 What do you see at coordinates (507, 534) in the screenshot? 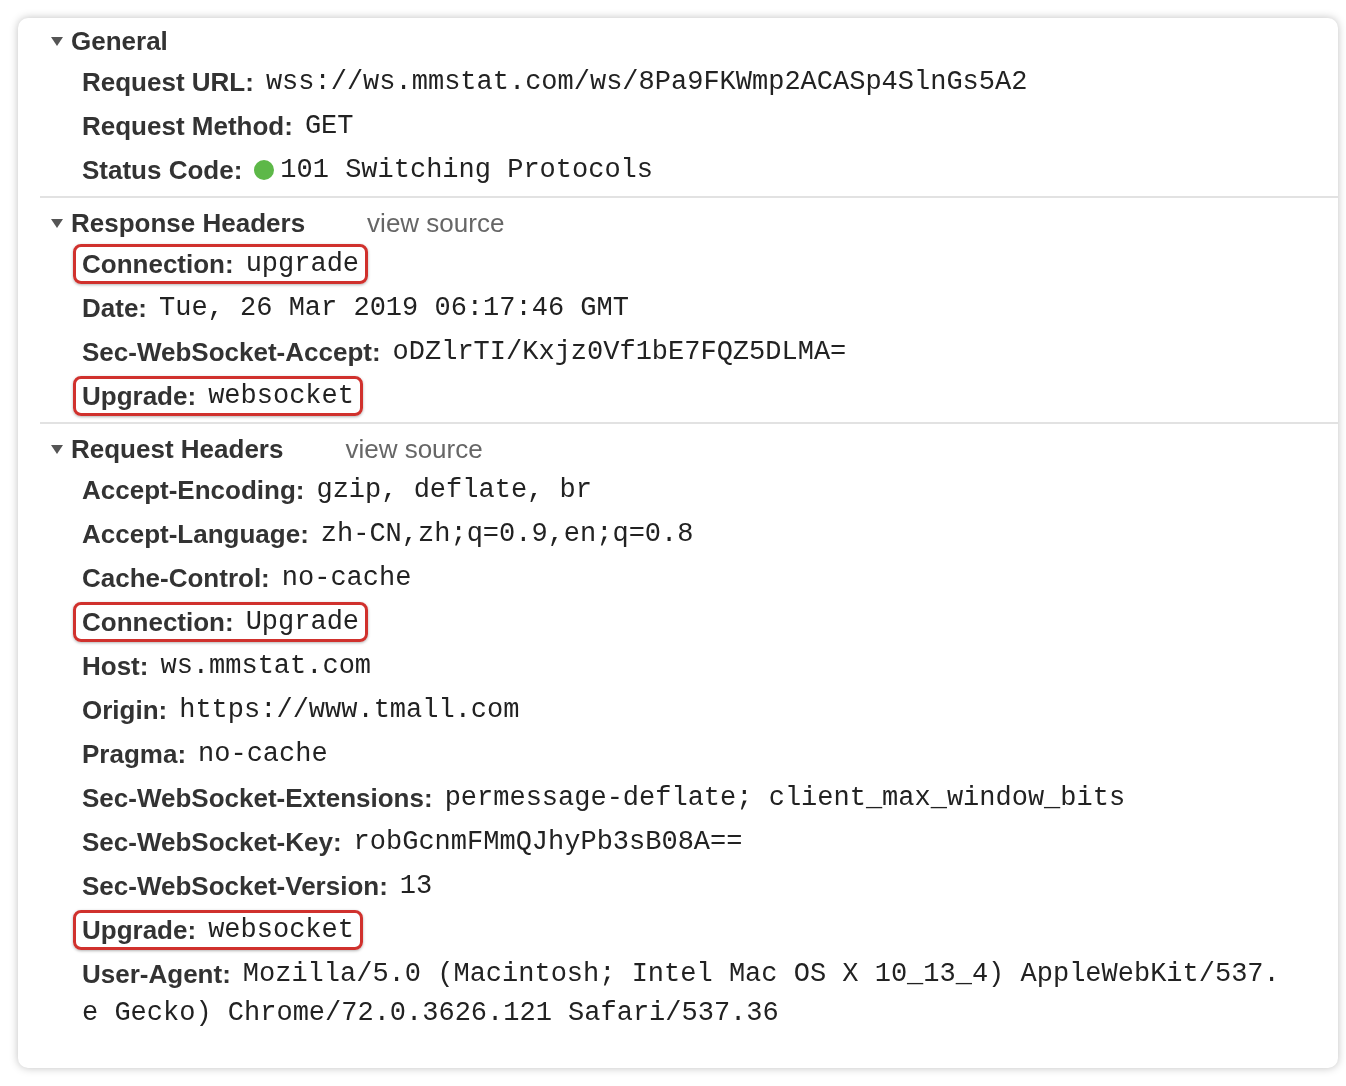
I see `header-value: zh-CN,zh;q=0.9,en;q=0.8` at bounding box center [507, 534].